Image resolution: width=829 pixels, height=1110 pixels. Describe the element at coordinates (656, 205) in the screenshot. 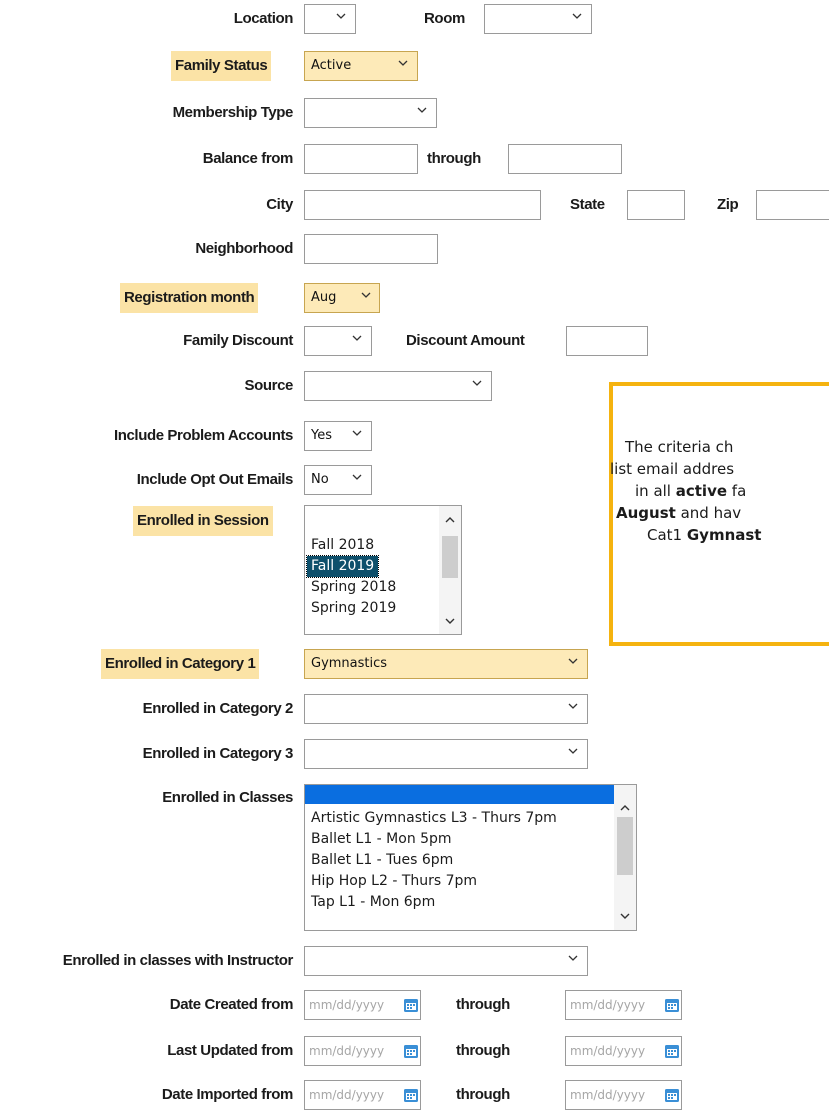

I see `state-input` at that location.